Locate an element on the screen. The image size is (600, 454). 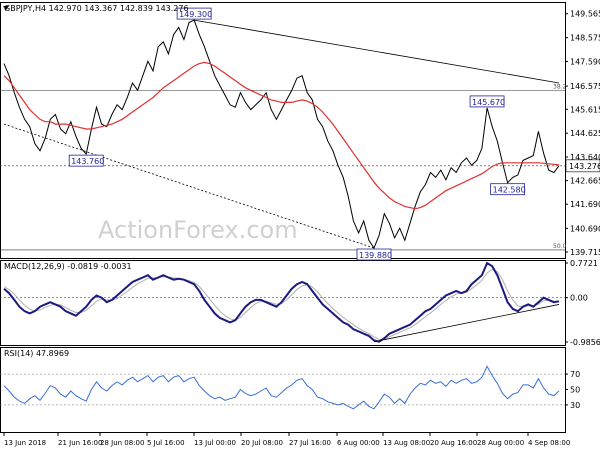
x-tick-label: 28 Aug 00:00 is located at coordinates (500, 443).